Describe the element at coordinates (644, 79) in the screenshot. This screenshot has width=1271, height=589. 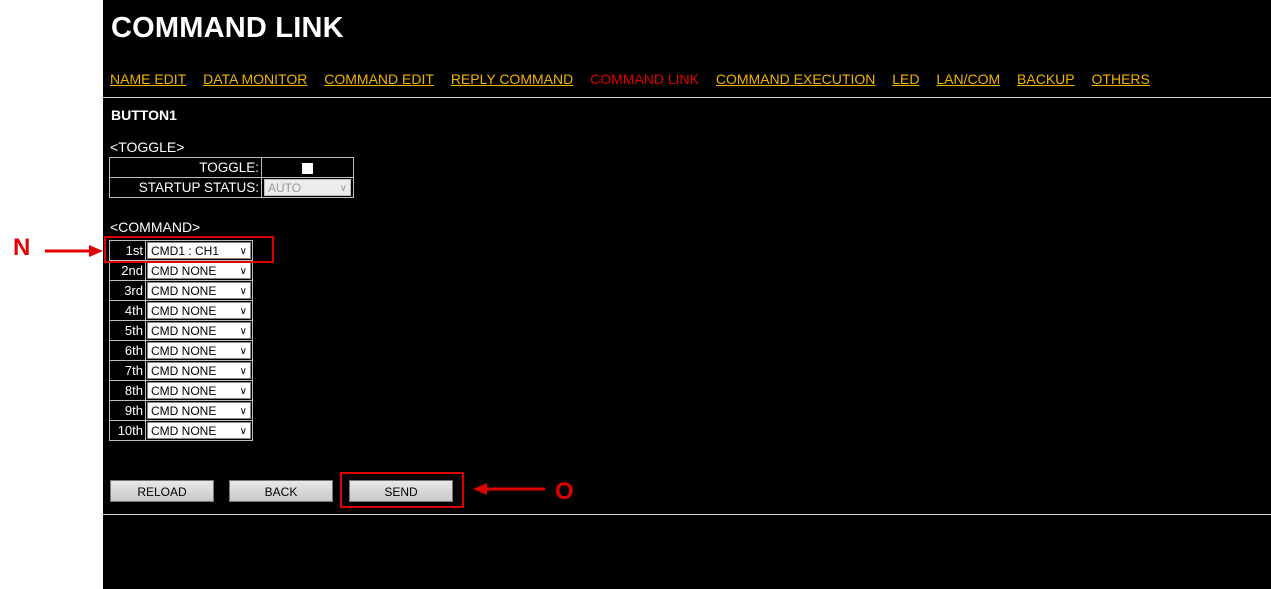
I see `nav-command-link: COMMAND LINK` at that location.